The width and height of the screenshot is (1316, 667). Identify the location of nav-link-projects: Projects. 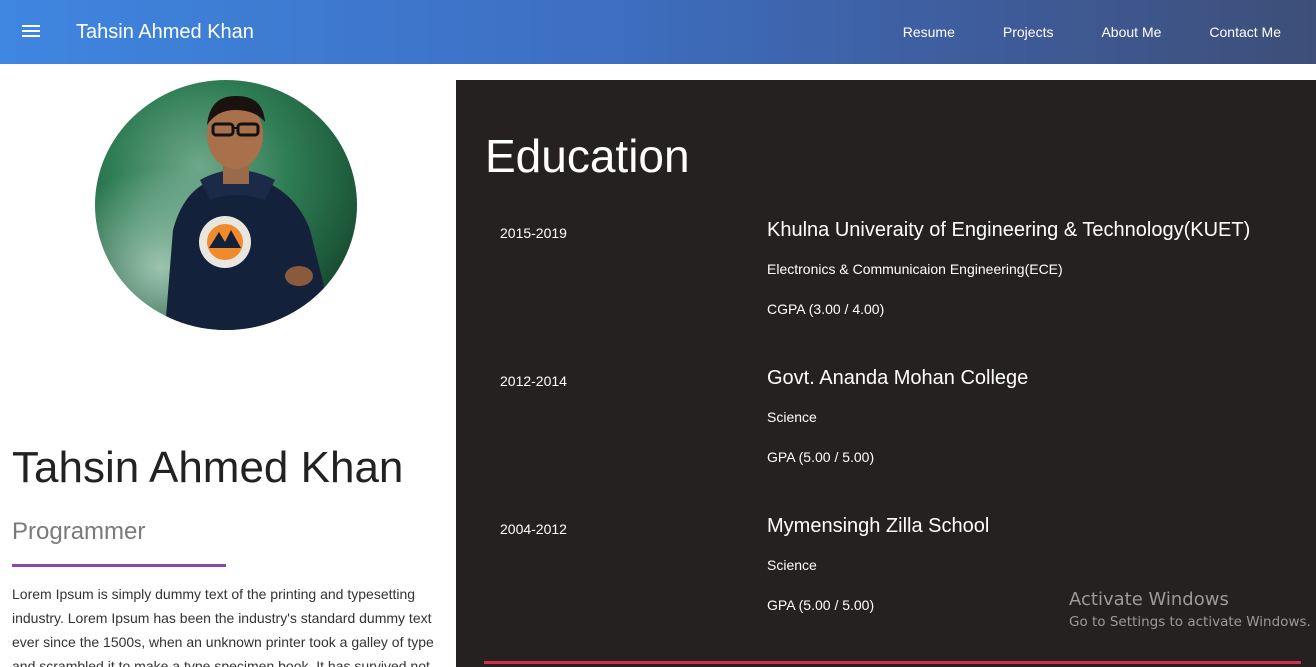
(1028, 32).